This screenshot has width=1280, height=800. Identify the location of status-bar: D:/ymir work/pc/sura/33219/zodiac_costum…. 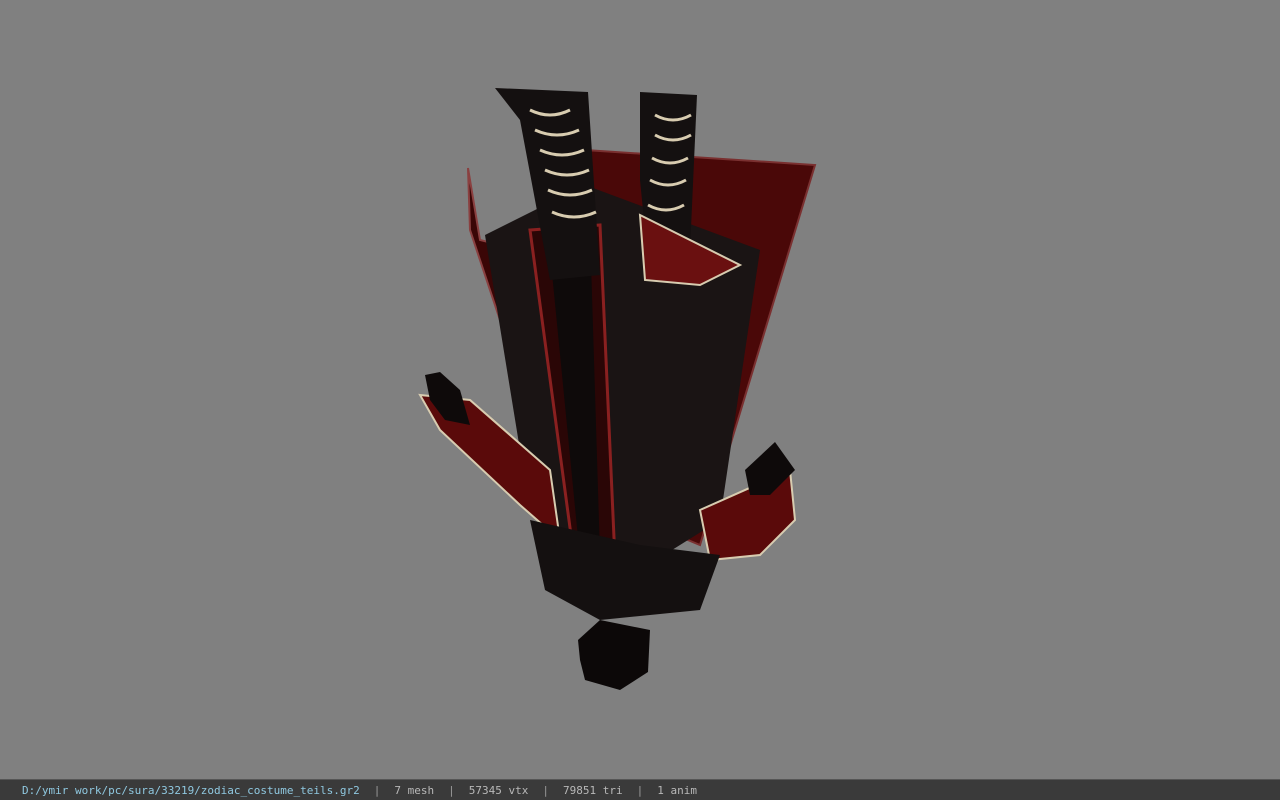
(640, 789).